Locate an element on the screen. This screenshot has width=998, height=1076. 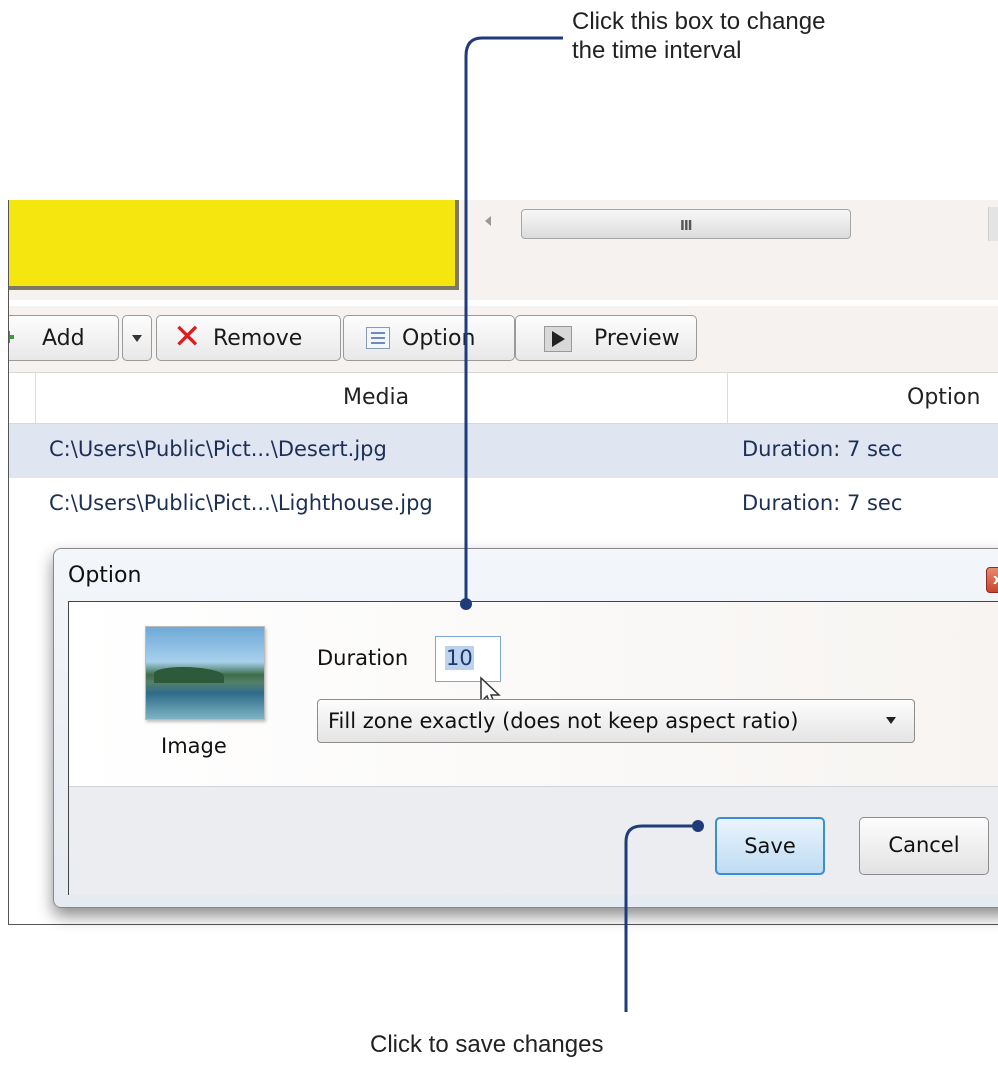
option-button: Option is located at coordinates (429, 338).